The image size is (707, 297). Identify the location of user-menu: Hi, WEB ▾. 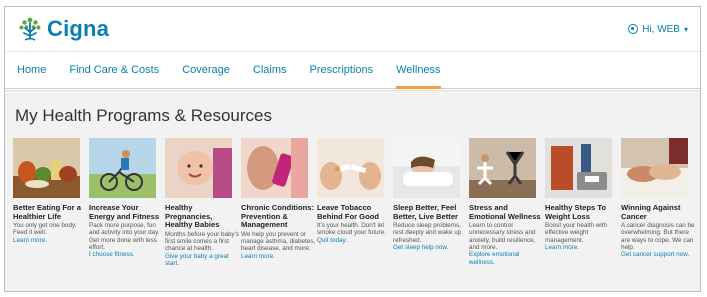
(658, 29).